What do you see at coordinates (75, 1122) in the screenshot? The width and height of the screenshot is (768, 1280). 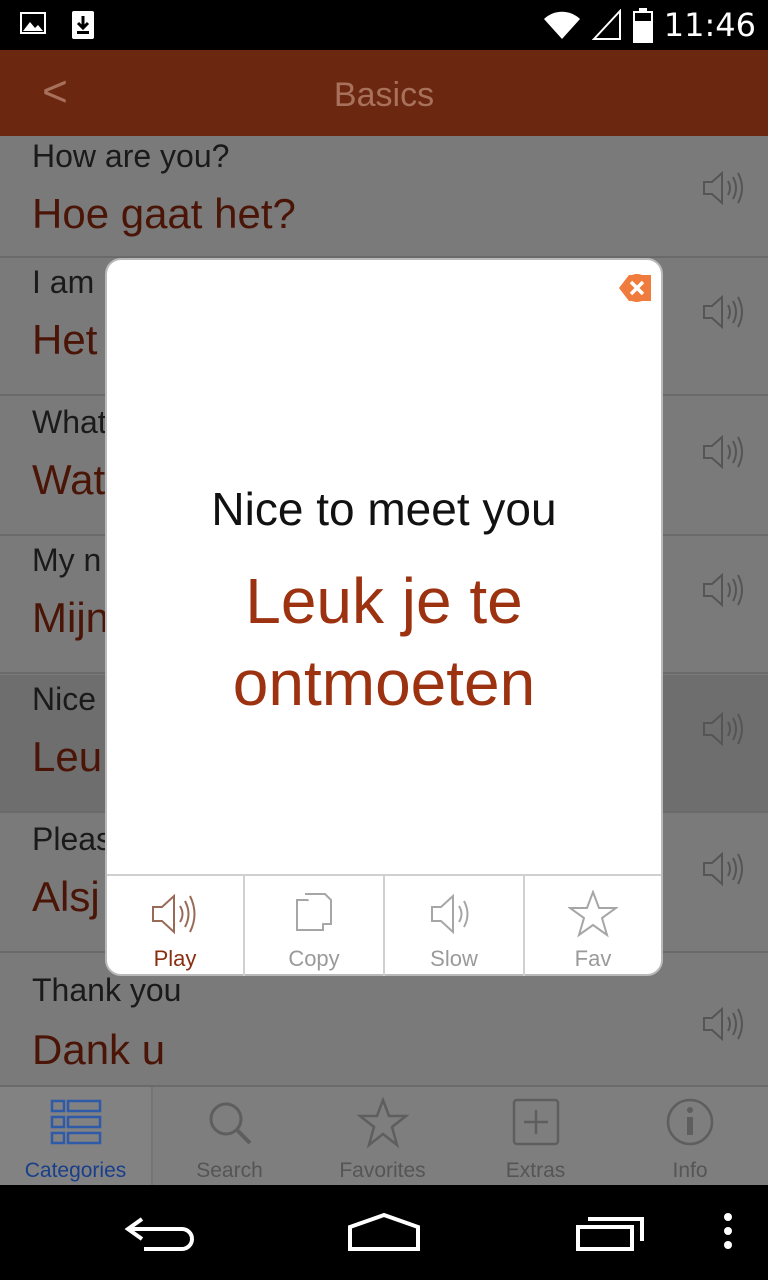 I see `categories-icon` at bounding box center [75, 1122].